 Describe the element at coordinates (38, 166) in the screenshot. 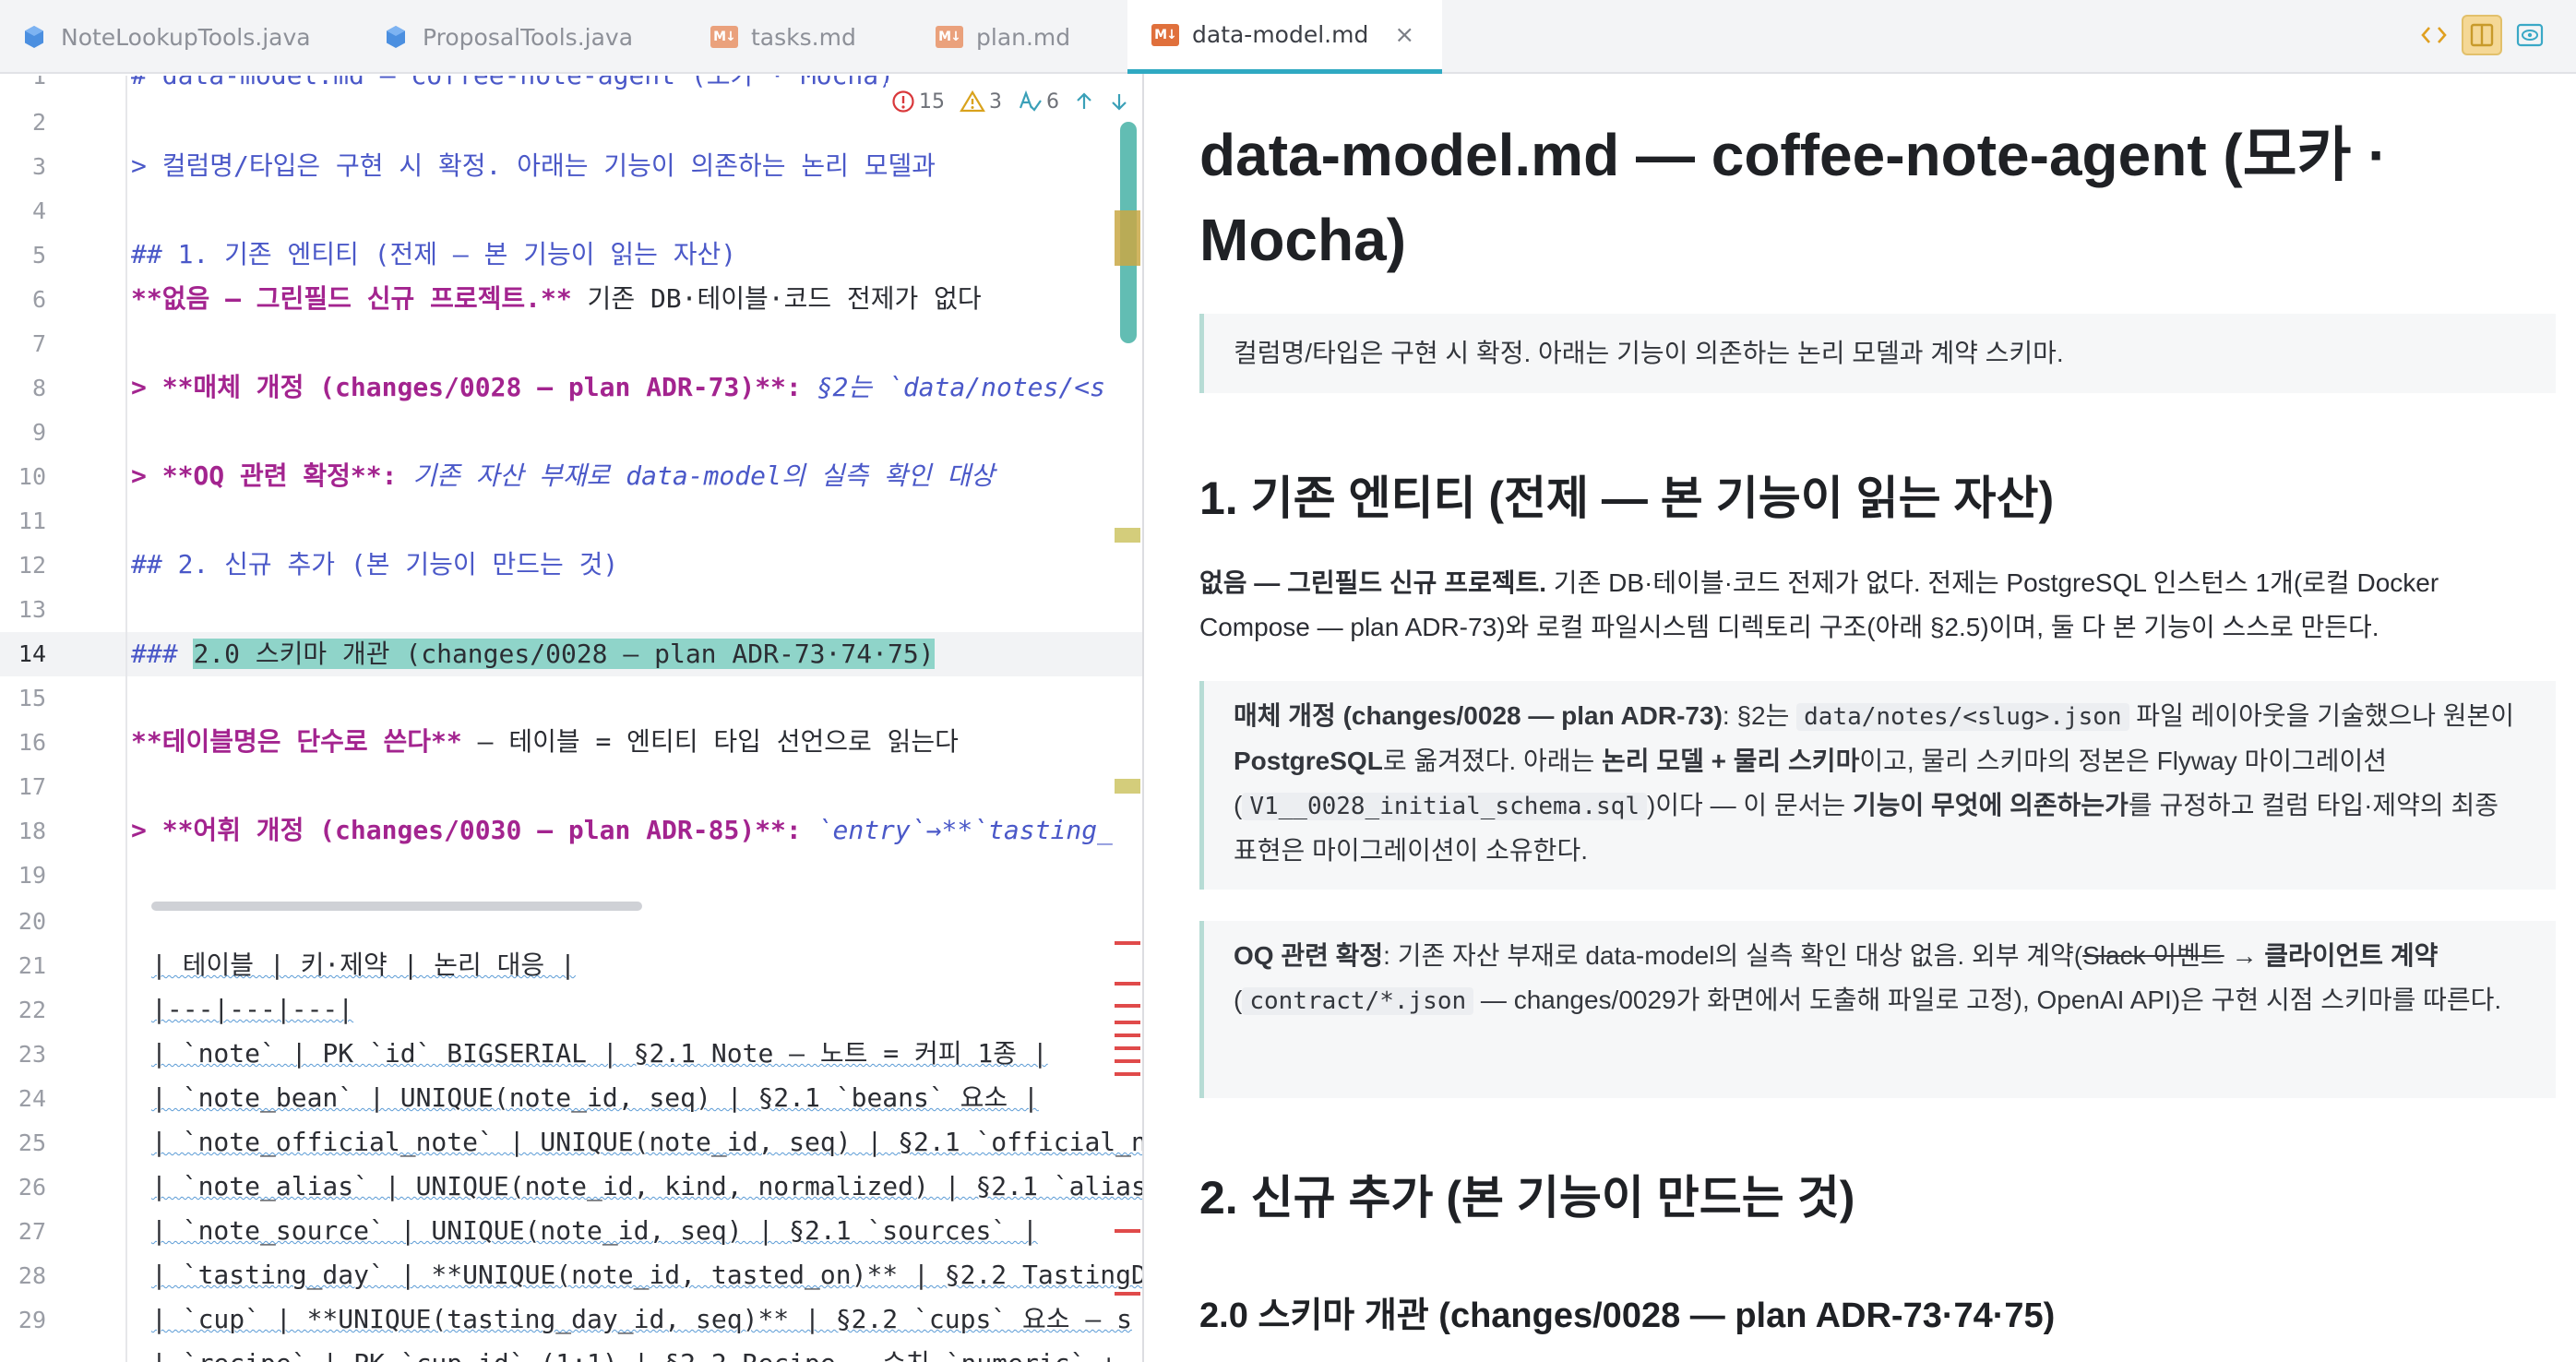

I see `line-number: 3` at that location.